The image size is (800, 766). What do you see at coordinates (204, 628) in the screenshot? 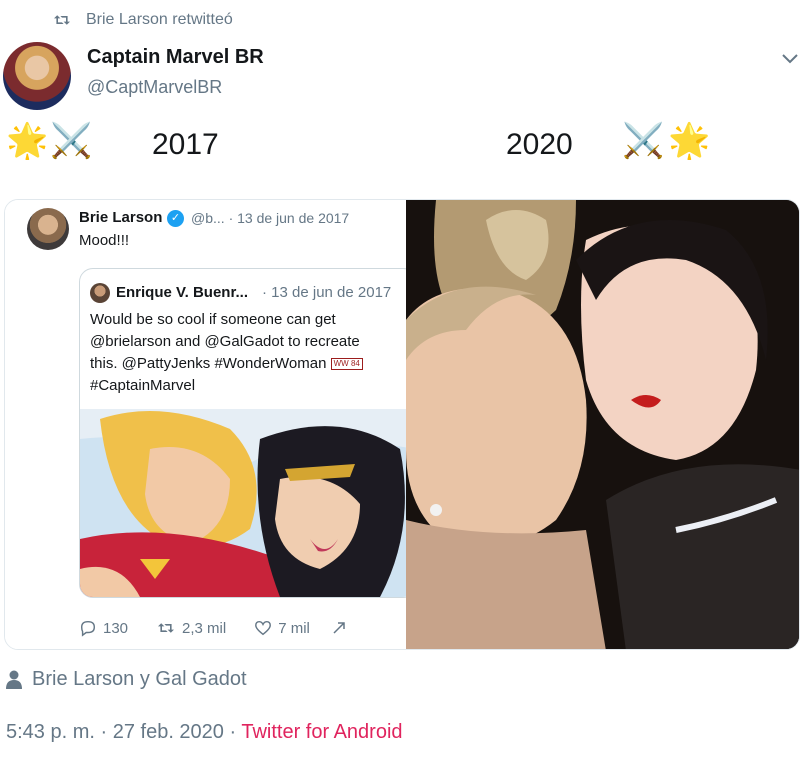
I see `retweet-count: 2,3 mil` at bounding box center [204, 628].